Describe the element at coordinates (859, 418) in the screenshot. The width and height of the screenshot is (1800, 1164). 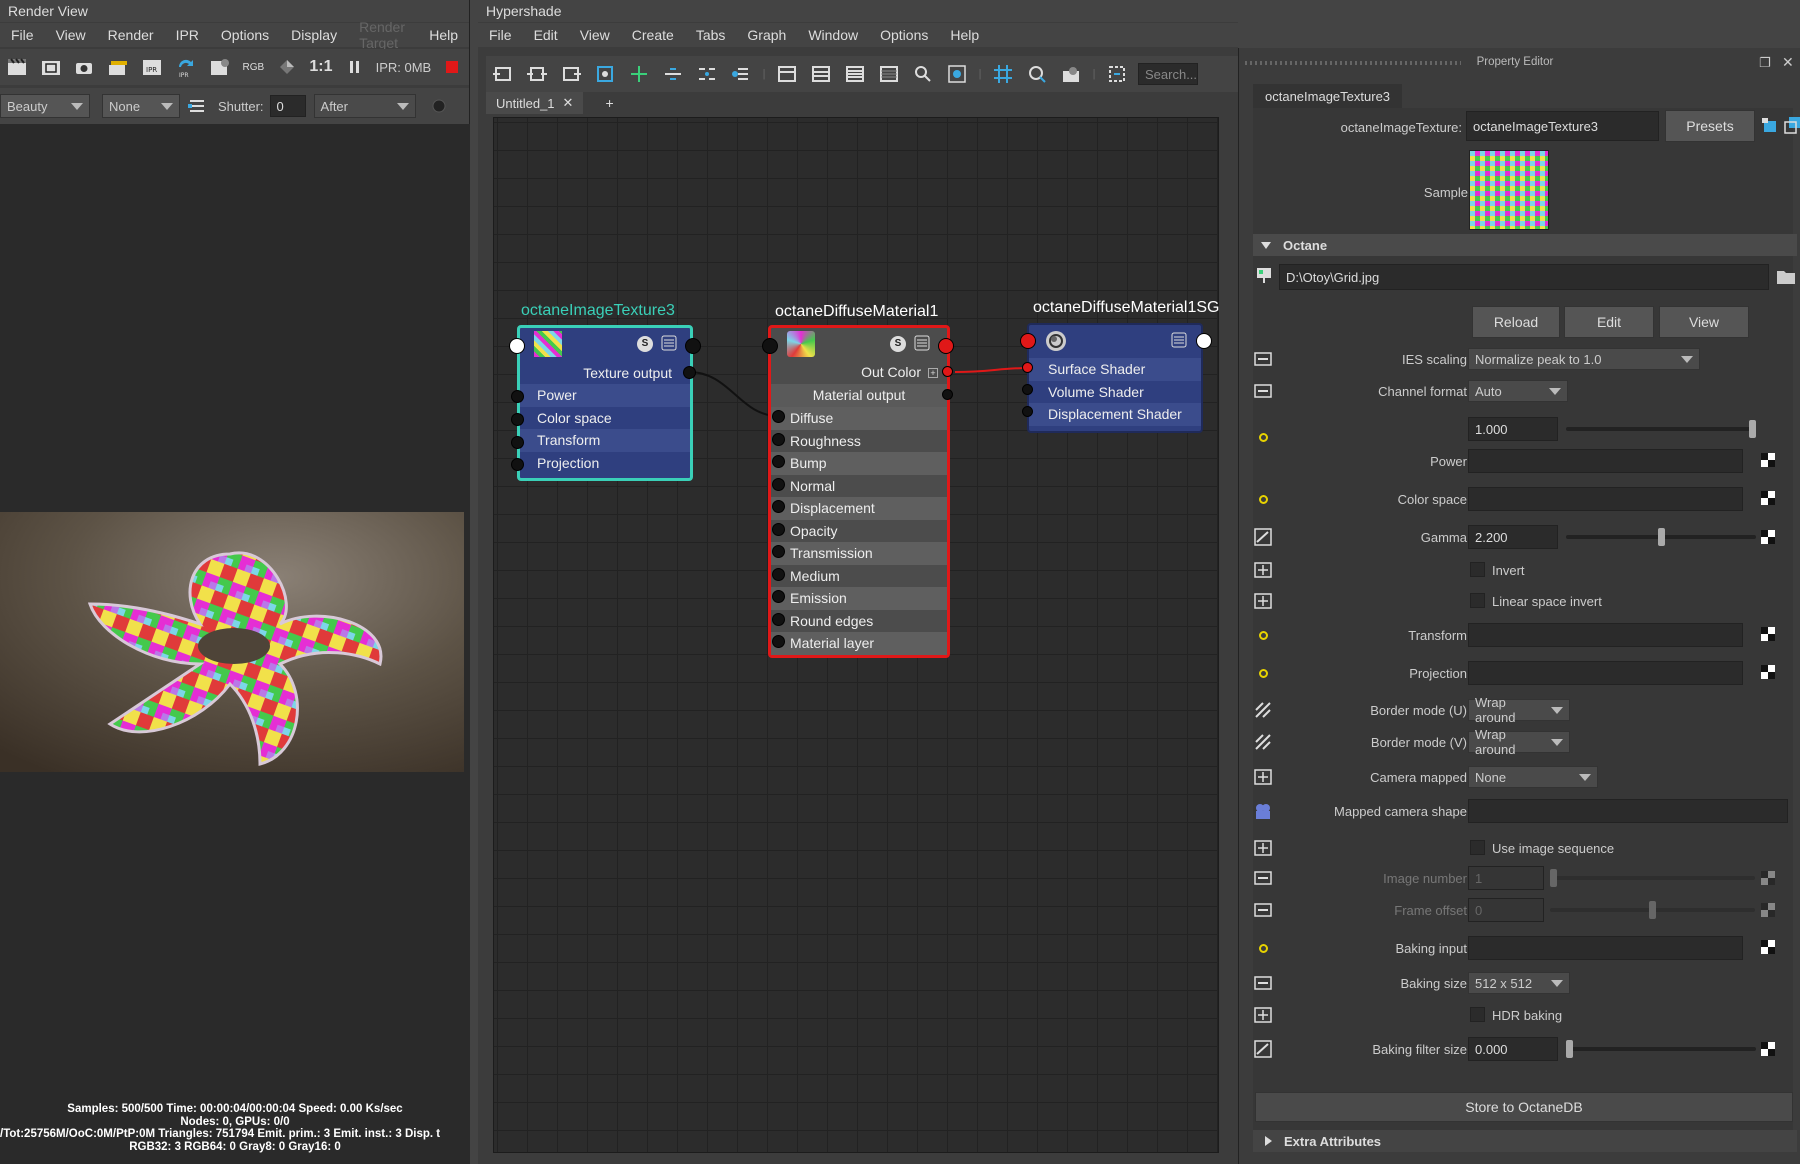
I see `diffuse-input-diffuse: Diffuse` at that location.